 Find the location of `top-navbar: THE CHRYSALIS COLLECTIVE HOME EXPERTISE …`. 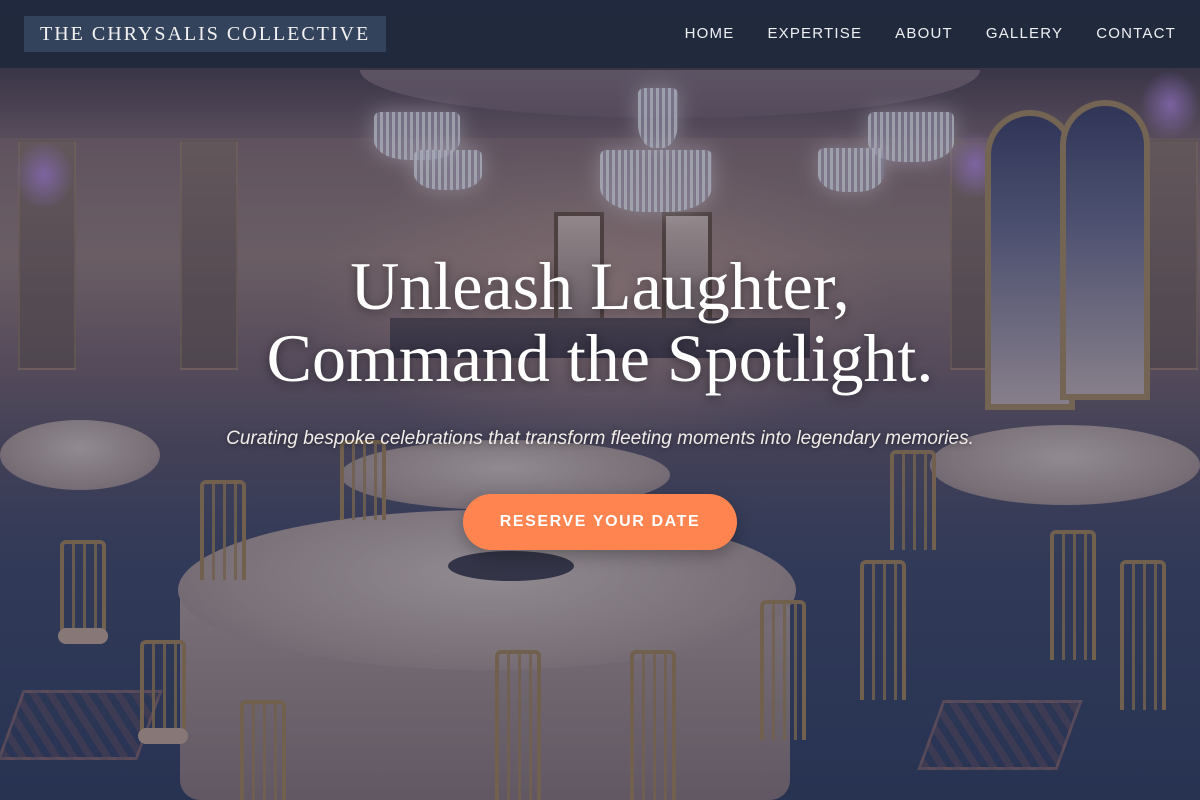

top-navbar: THE CHRYSALIS COLLECTIVE HOME EXPERTISE … is located at coordinates (600, 34).